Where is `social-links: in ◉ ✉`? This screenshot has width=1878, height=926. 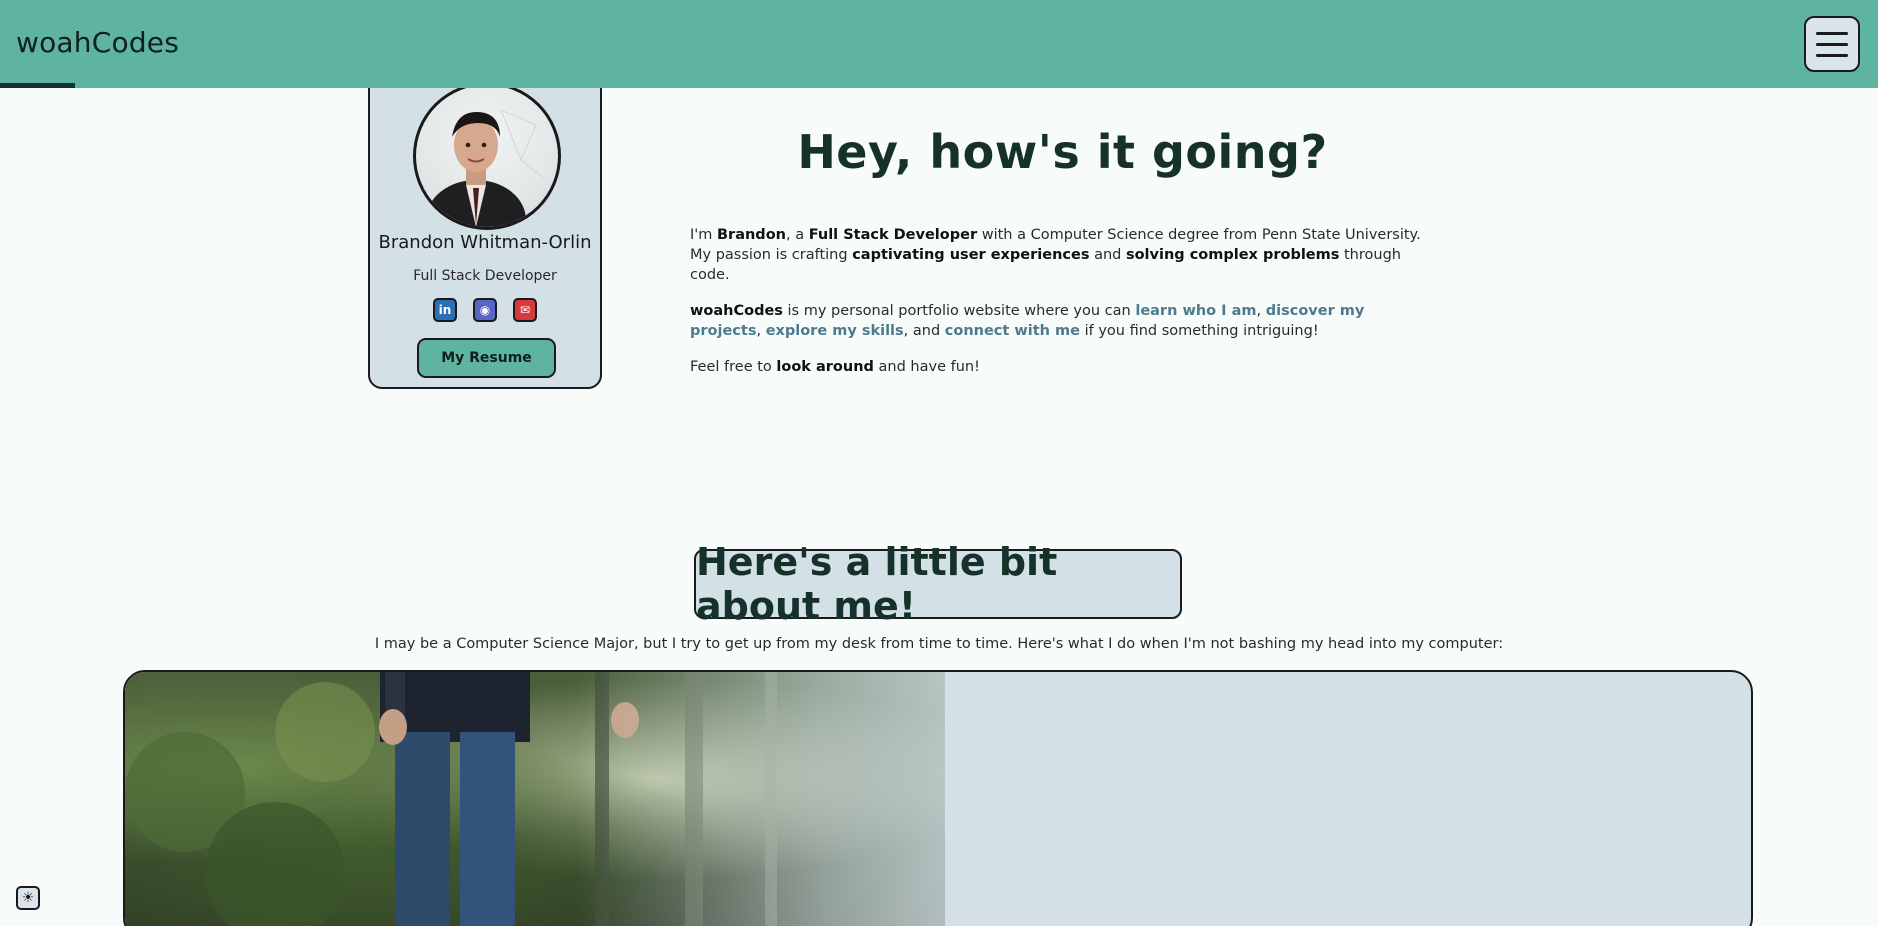 social-links: in ◉ ✉ is located at coordinates (485, 310).